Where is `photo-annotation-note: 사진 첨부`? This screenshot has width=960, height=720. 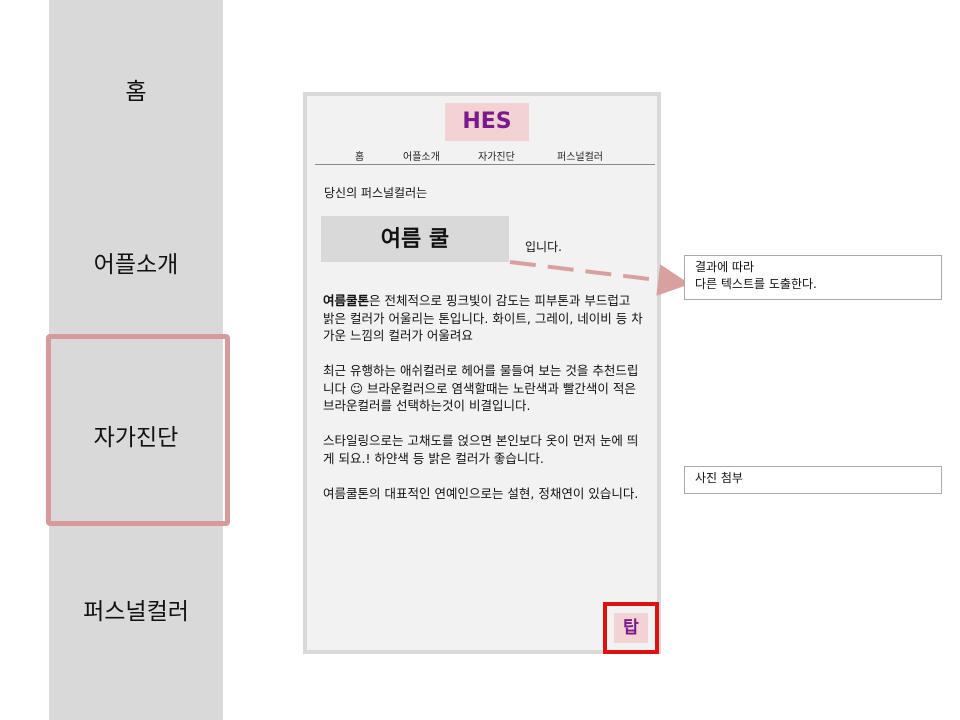
photo-annotation-note: 사진 첨부 is located at coordinates (813, 480).